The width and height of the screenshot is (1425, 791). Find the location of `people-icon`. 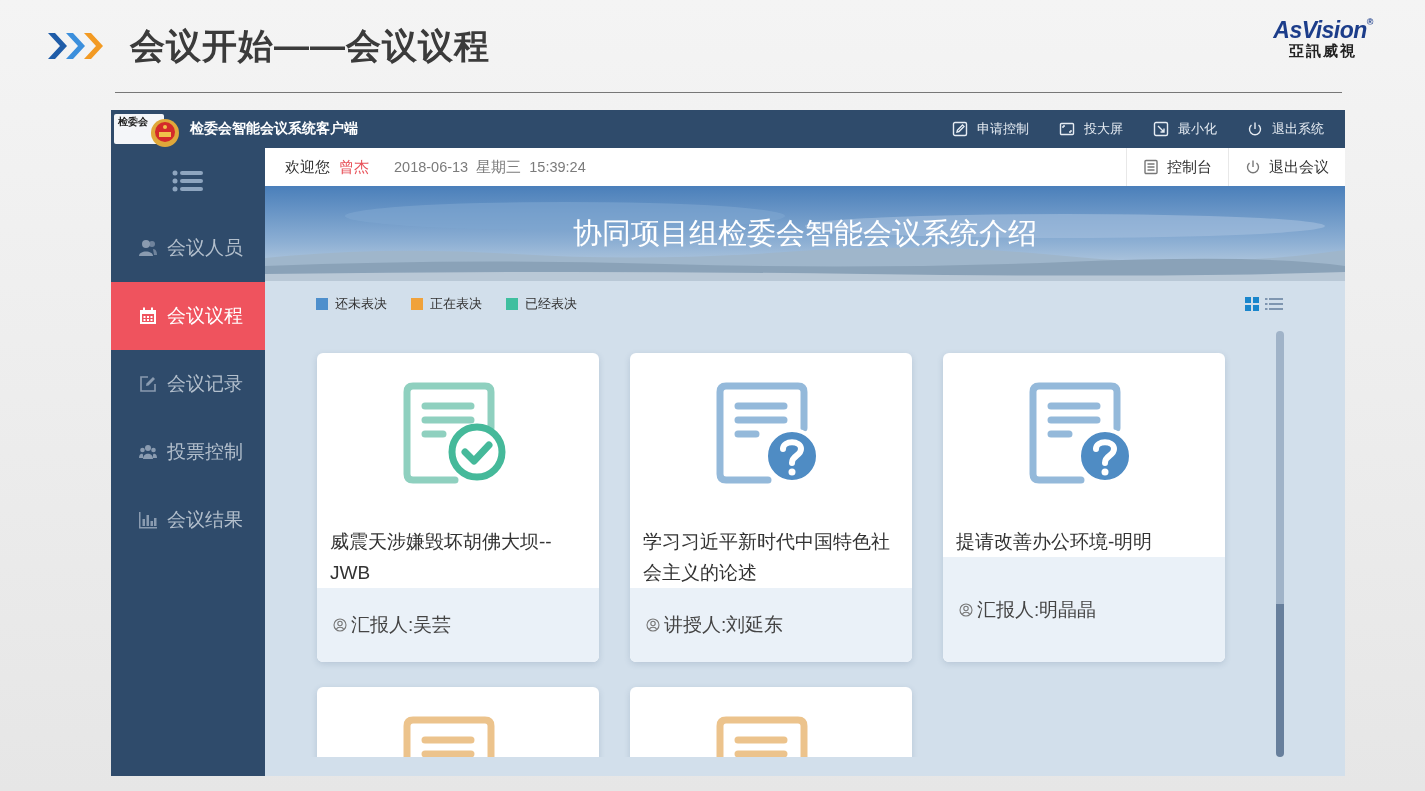

people-icon is located at coordinates (147, 248).